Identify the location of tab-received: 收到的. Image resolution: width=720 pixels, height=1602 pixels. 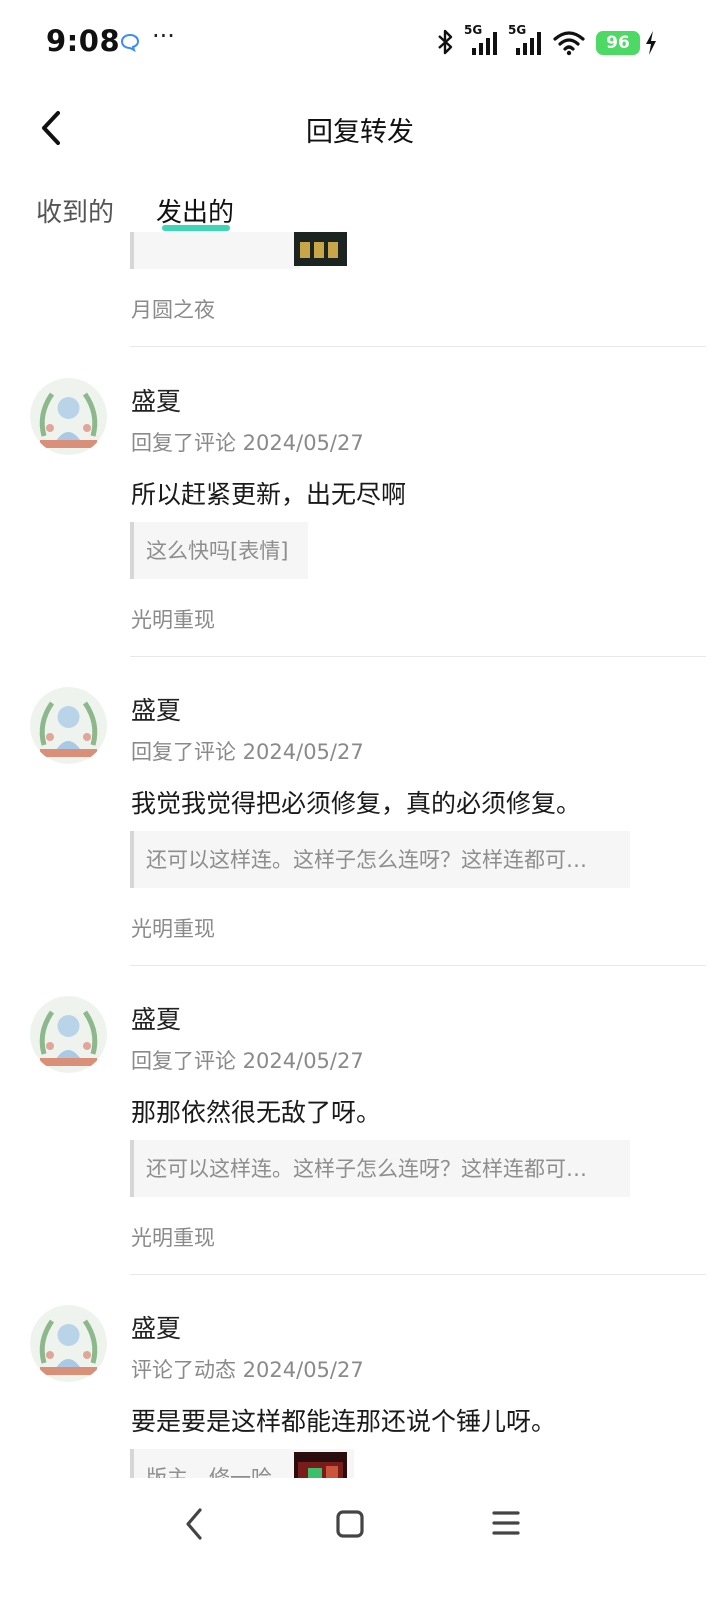
(75, 210).